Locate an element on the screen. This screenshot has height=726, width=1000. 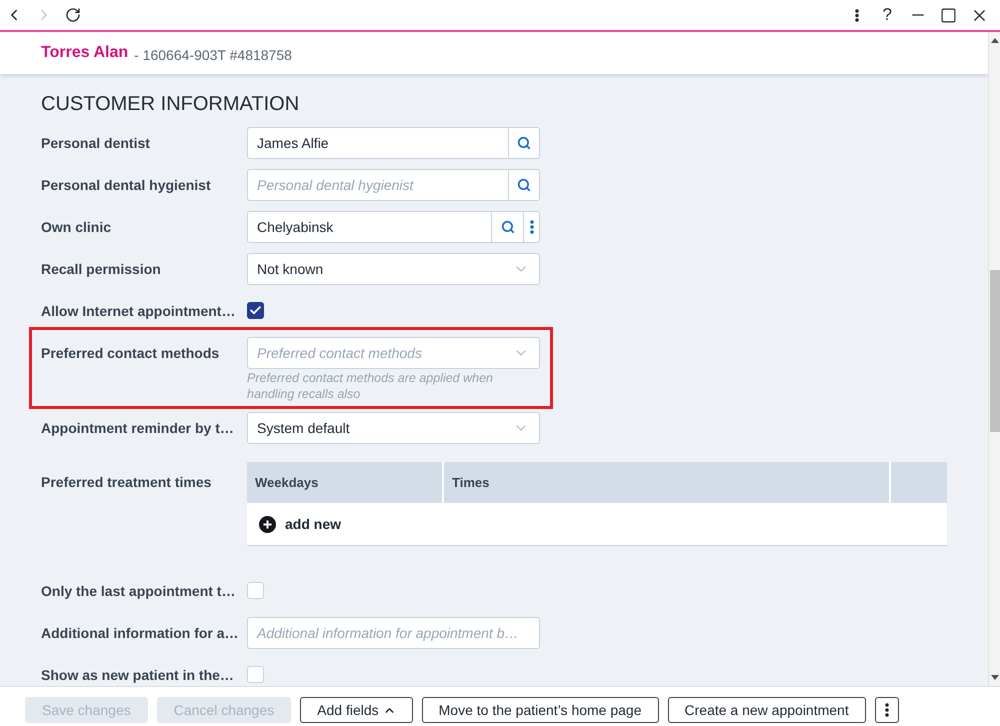
patient-name: Torres Alan is located at coordinates (84, 53).